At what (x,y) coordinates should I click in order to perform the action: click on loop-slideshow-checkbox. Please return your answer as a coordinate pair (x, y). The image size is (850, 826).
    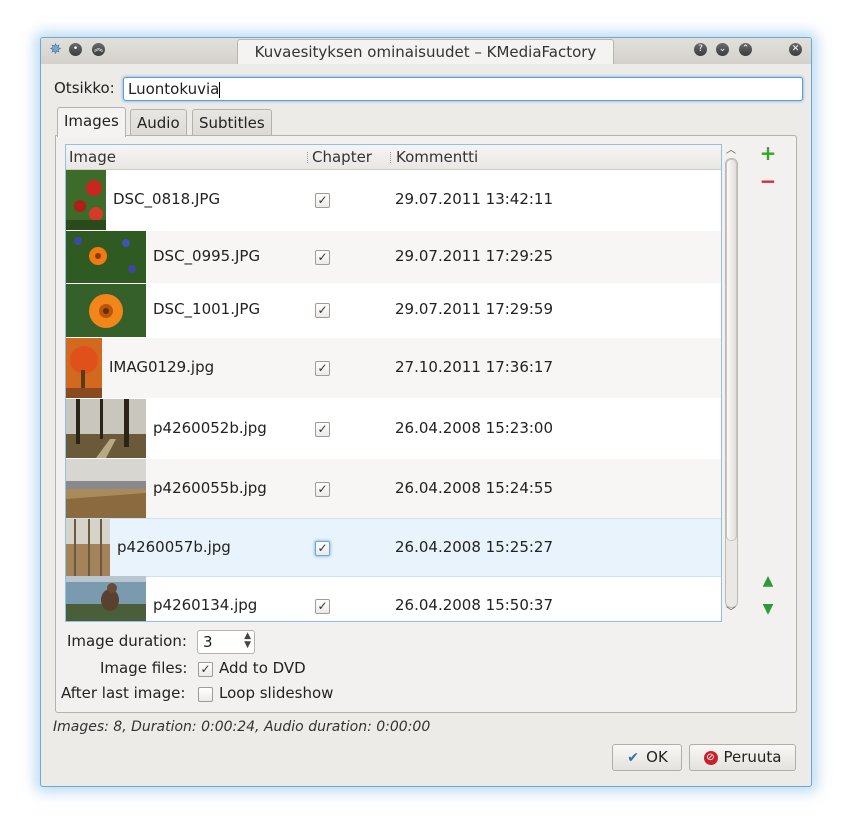
    Looking at the image, I should click on (205, 694).